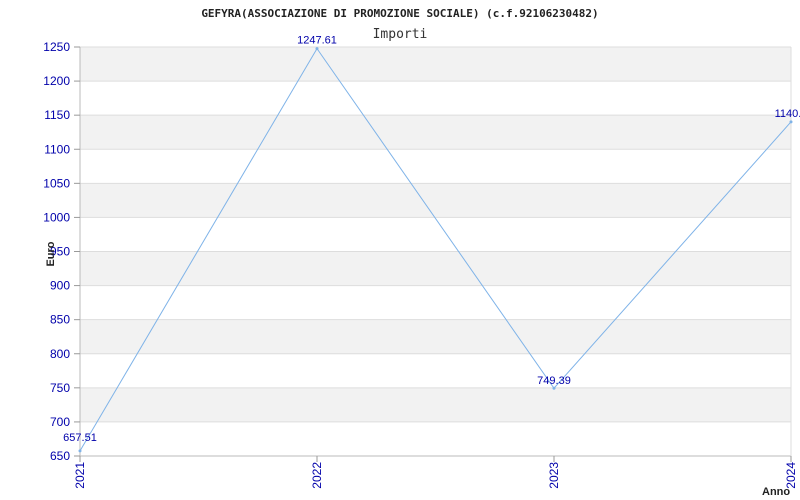  Describe the element at coordinates (56, 47) in the screenshot. I see `y-tick-label: 1250` at that location.